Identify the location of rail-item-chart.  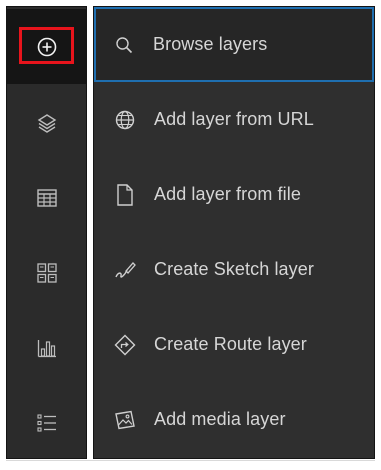
(46, 347).